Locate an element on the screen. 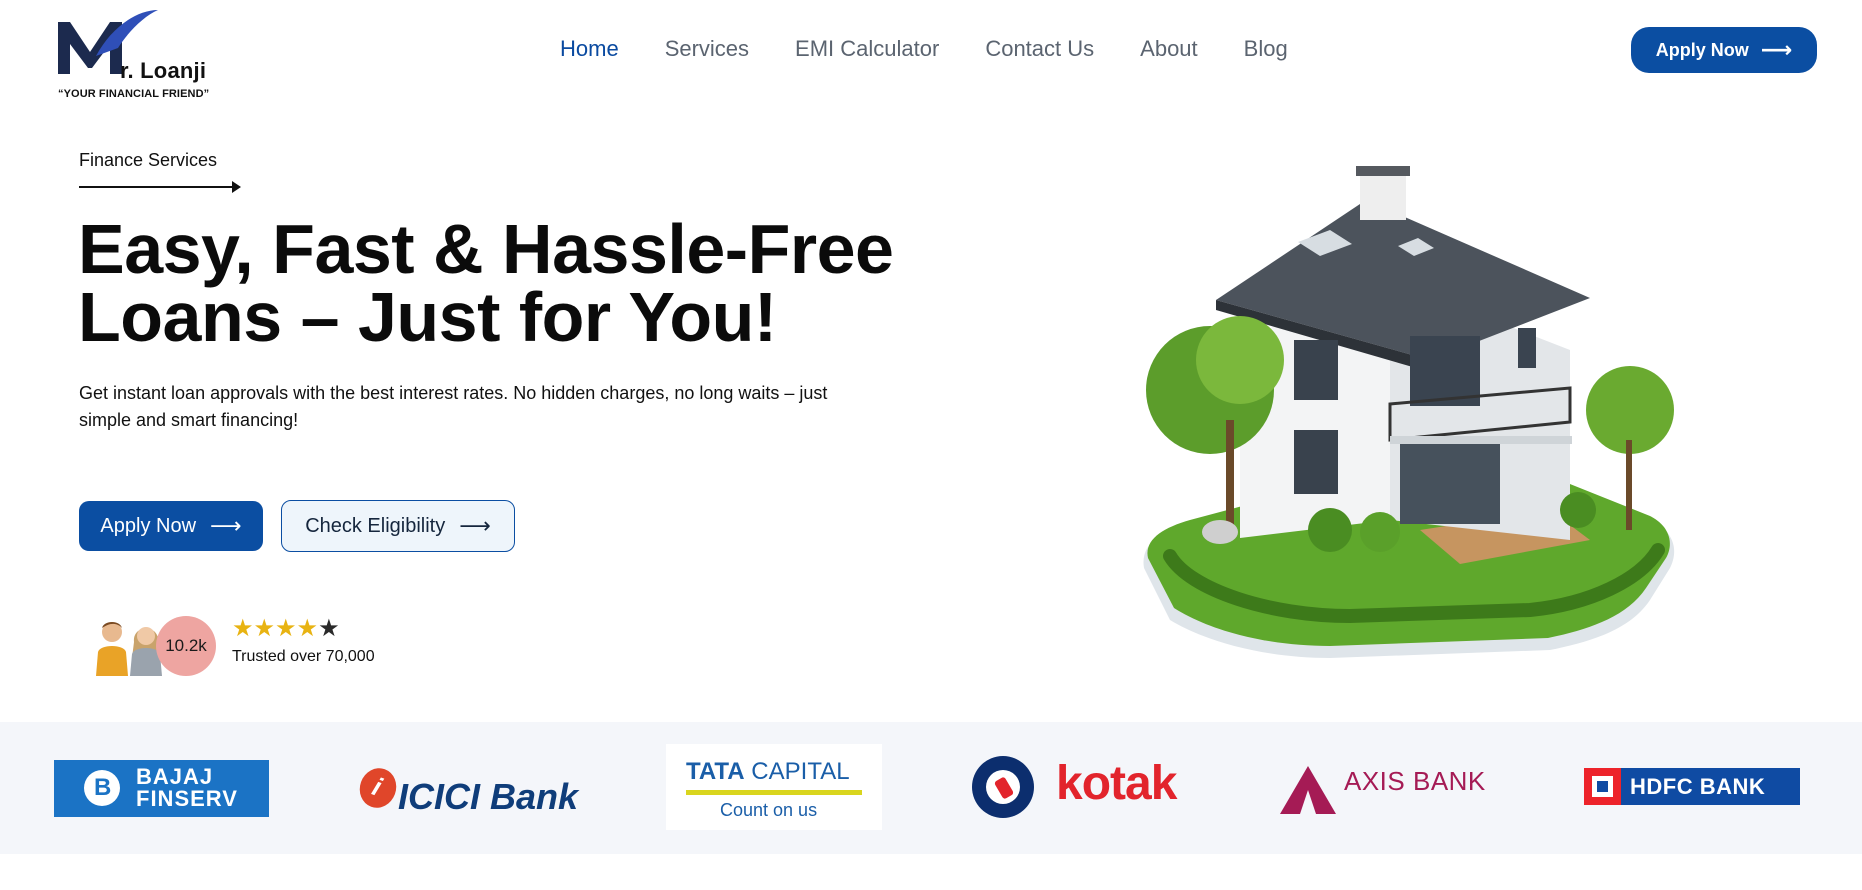  bajaj-finserv-logo: BAJAJ FINSERV is located at coordinates (161, 788).